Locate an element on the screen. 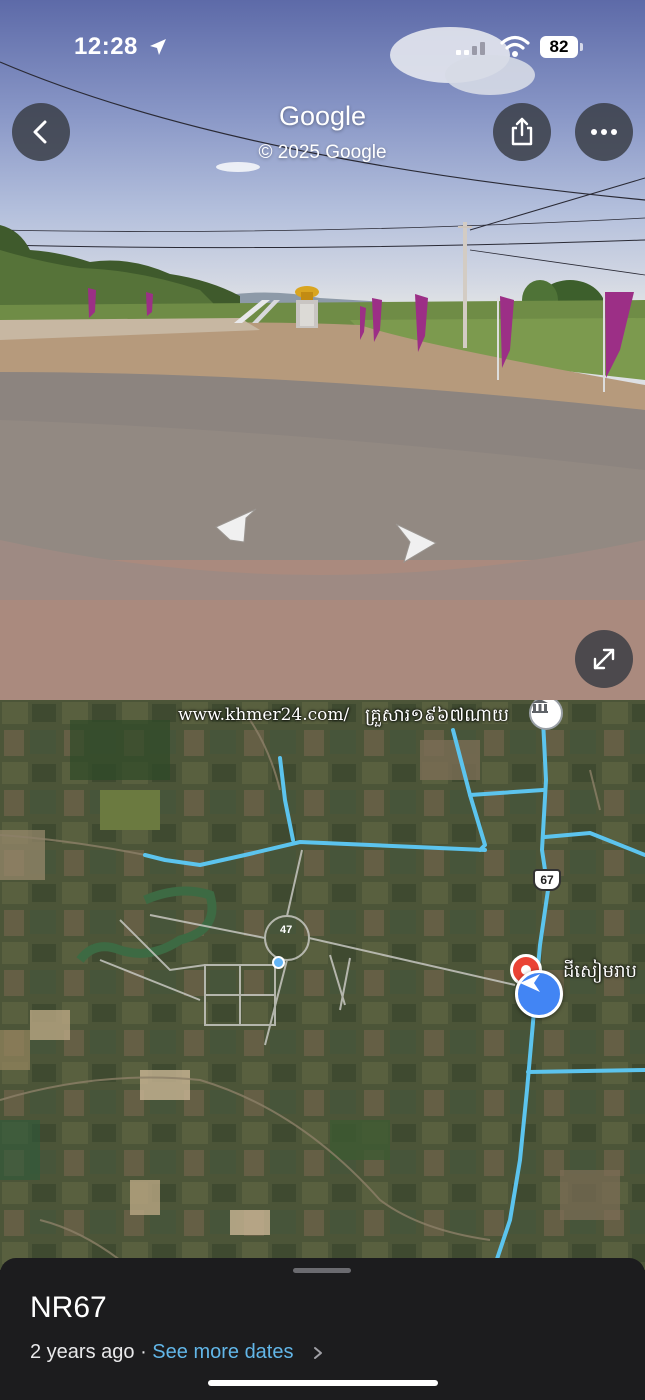 The image size is (645, 1400). expand-button is located at coordinates (604, 659).